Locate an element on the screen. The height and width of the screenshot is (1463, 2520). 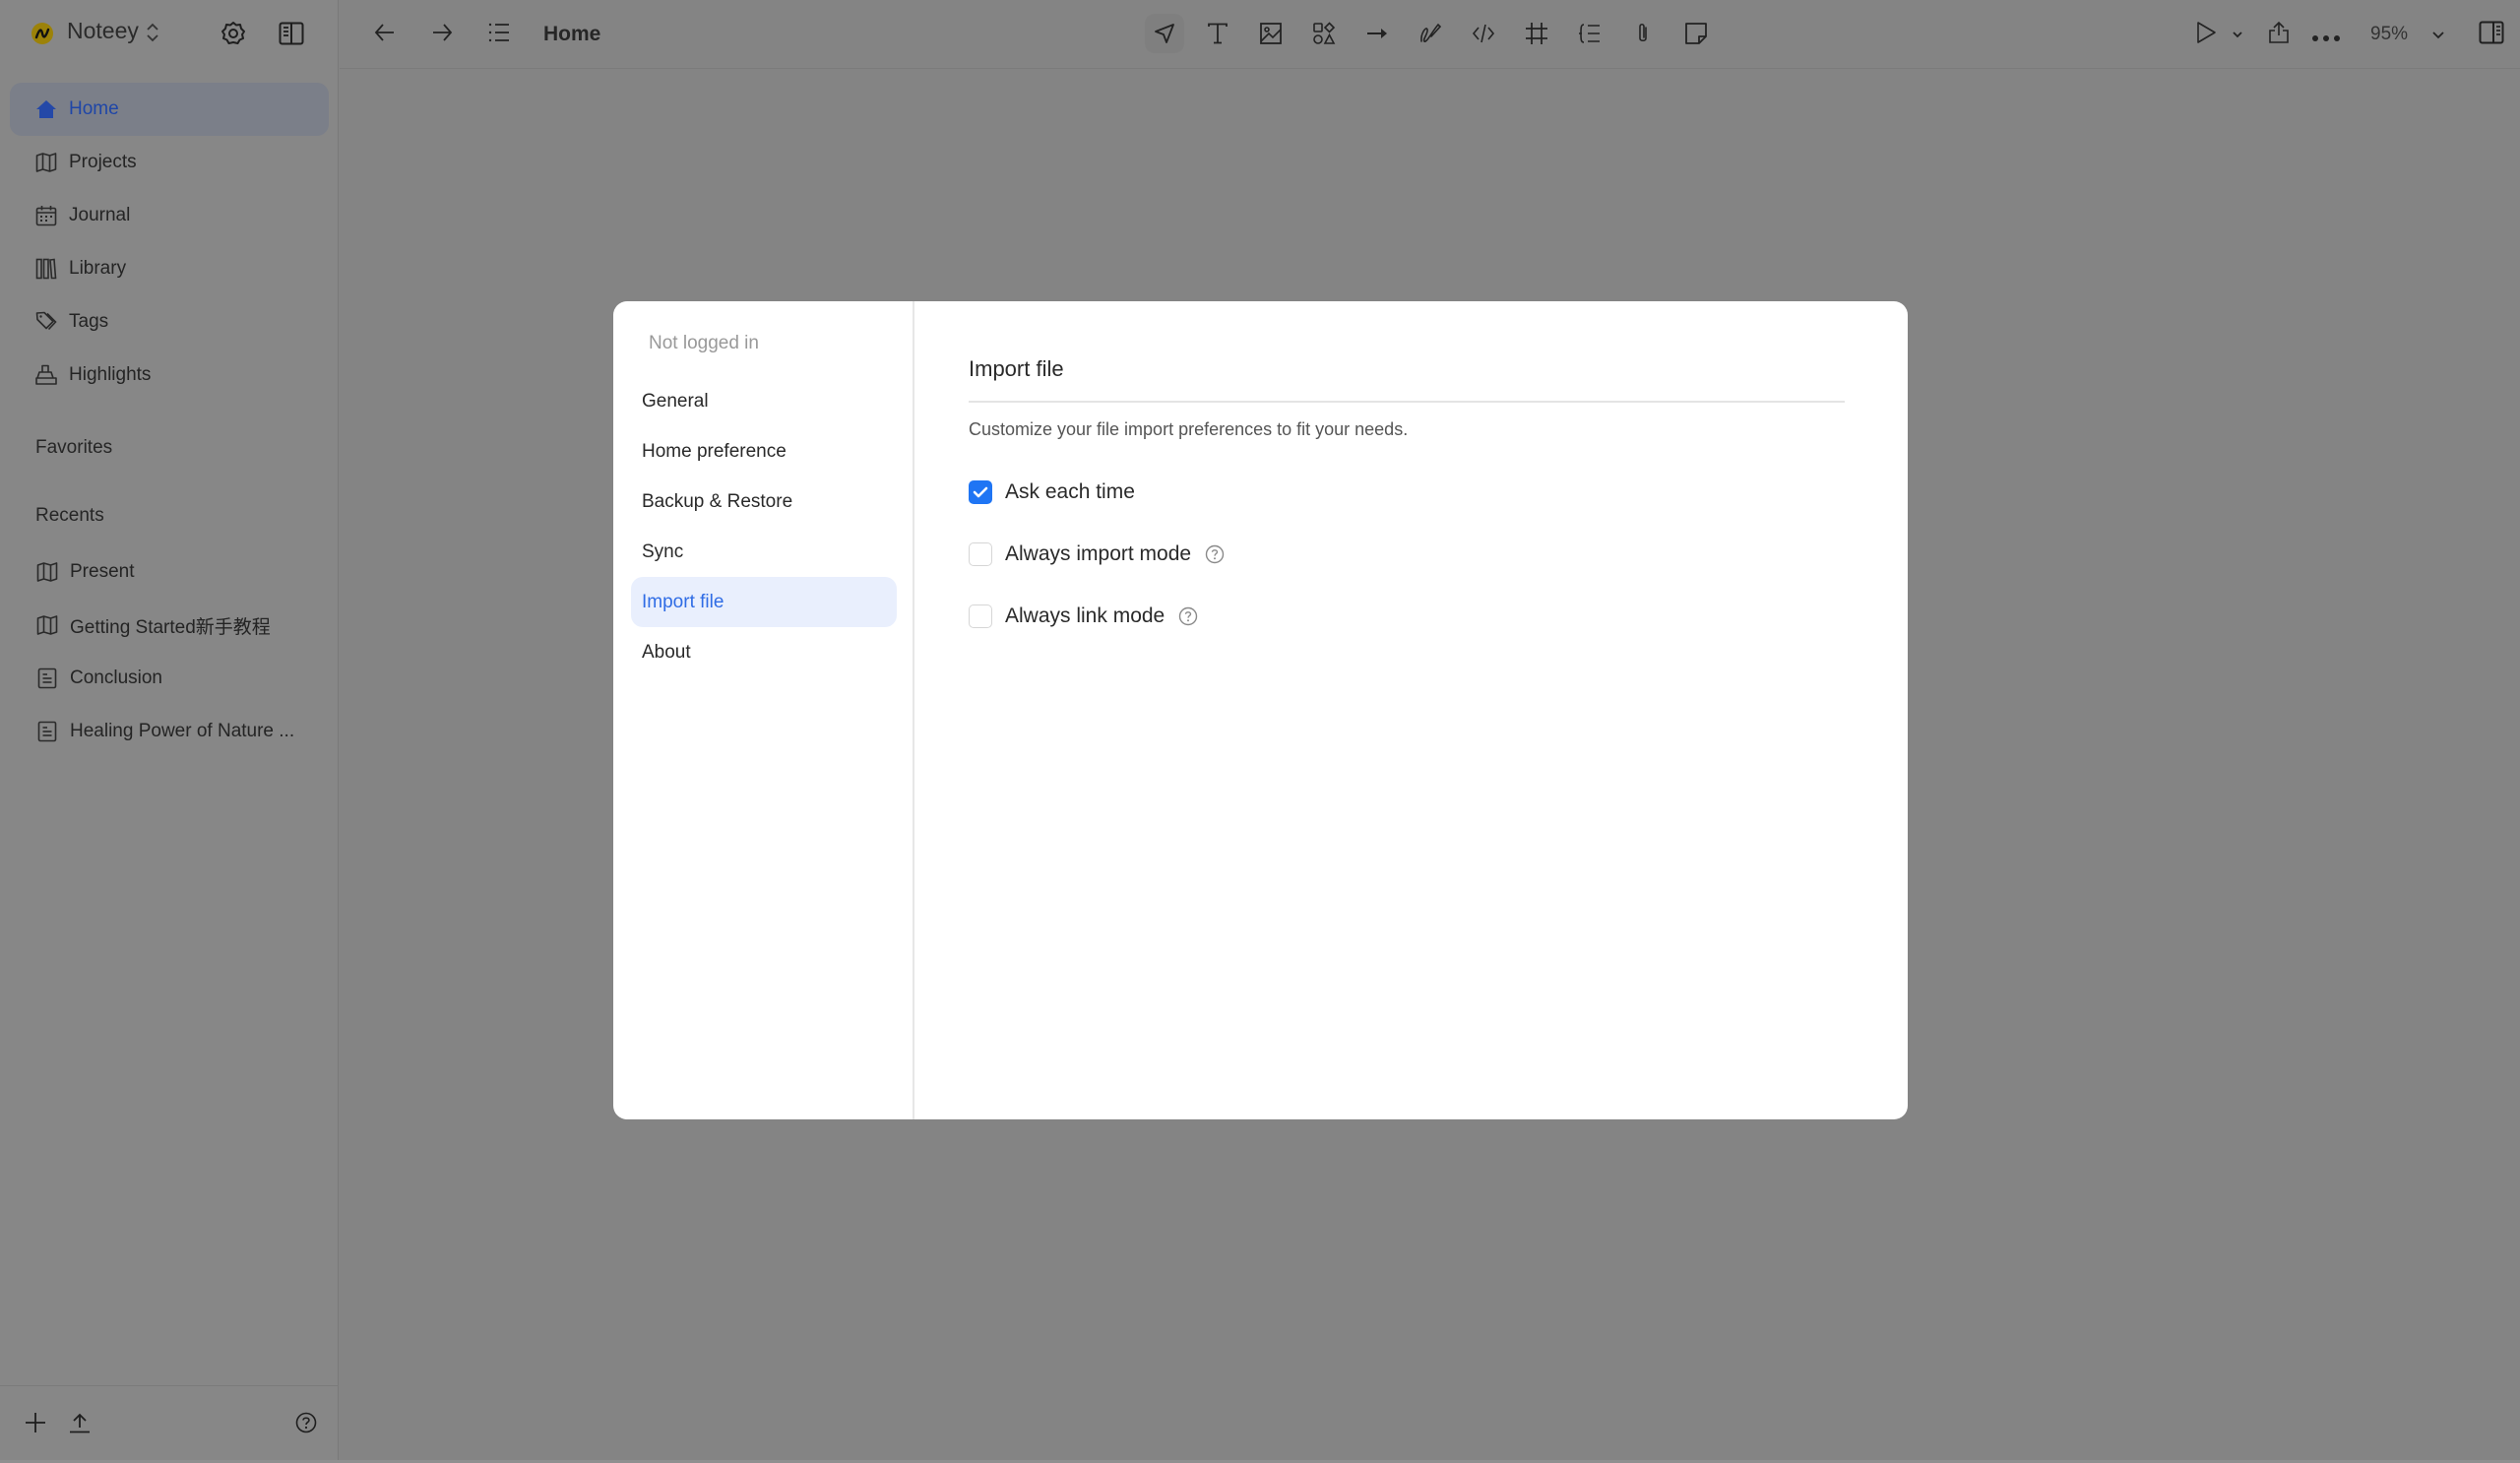
image-tool is located at coordinates (1271, 33).